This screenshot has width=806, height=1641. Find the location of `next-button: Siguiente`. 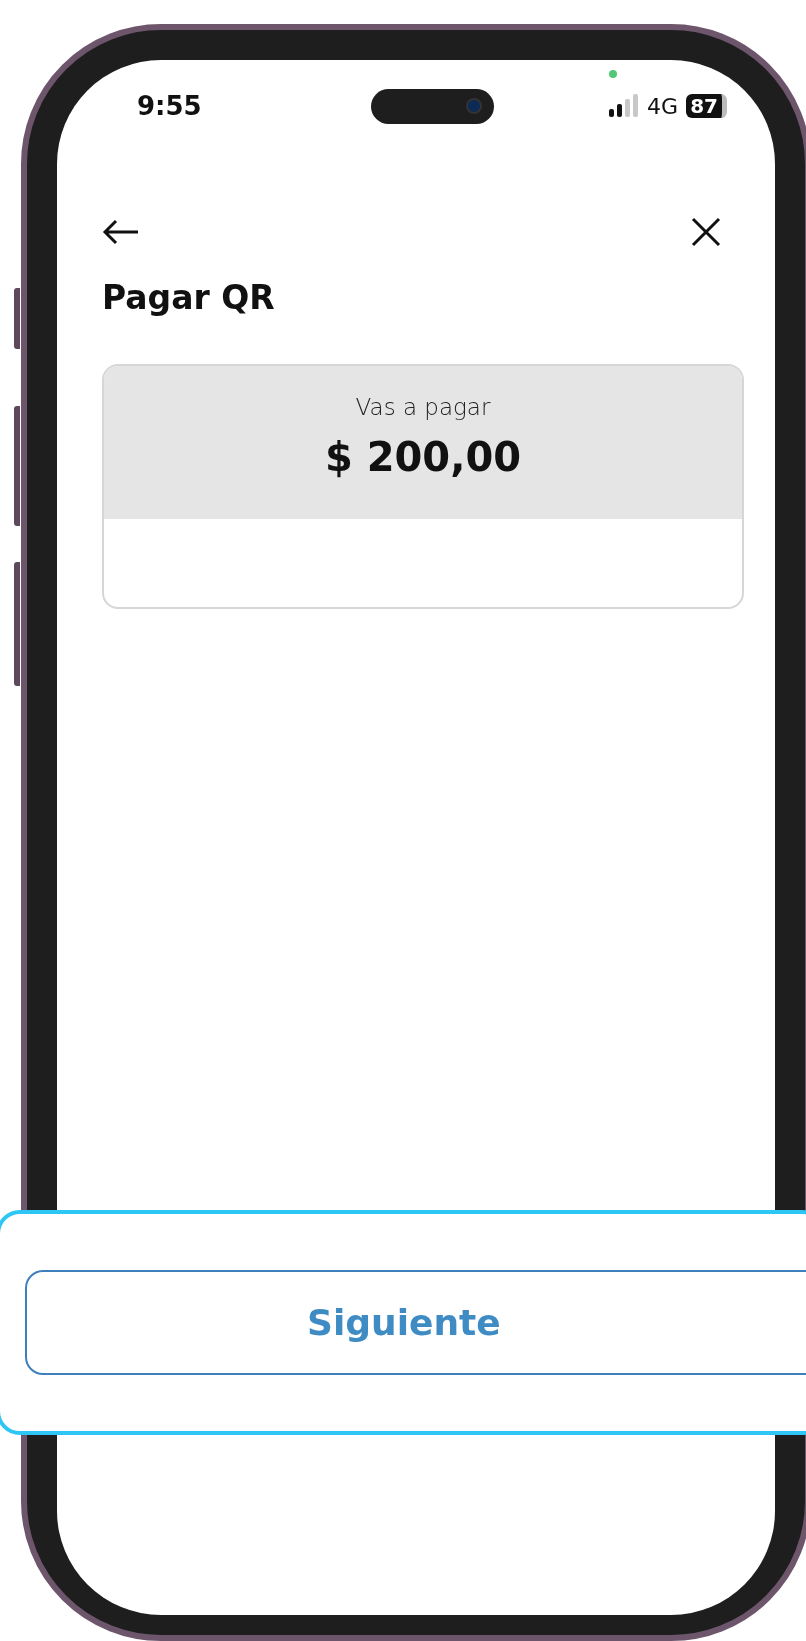

next-button: Siguiente is located at coordinates (415, 1322).